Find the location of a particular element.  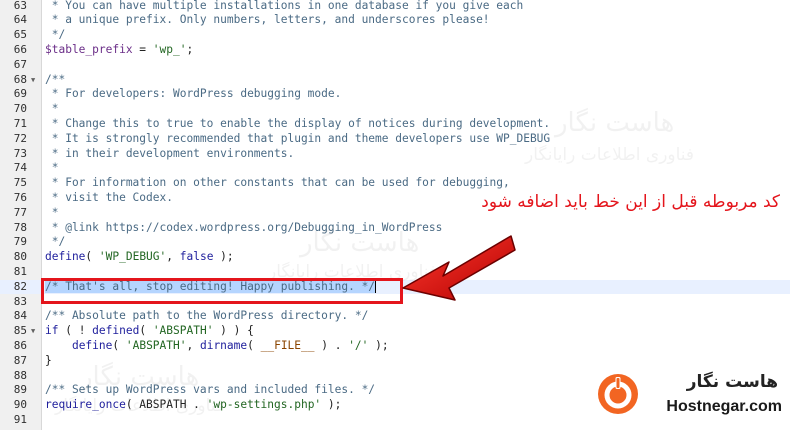

code-line: 85 ▼ if ( ! defined( 'ABSPATH' ) ) { is located at coordinates (395, 331).